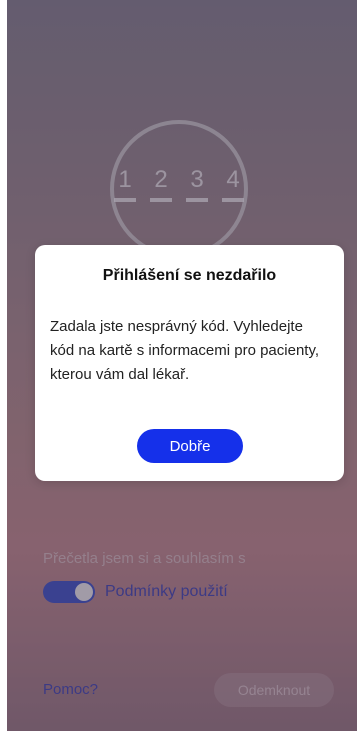 The height and width of the screenshot is (731, 364). Describe the element at coordinates (189, 275) in the screenshot. I see `dialog-title: Přihlášení se nezdařilo` at that location.